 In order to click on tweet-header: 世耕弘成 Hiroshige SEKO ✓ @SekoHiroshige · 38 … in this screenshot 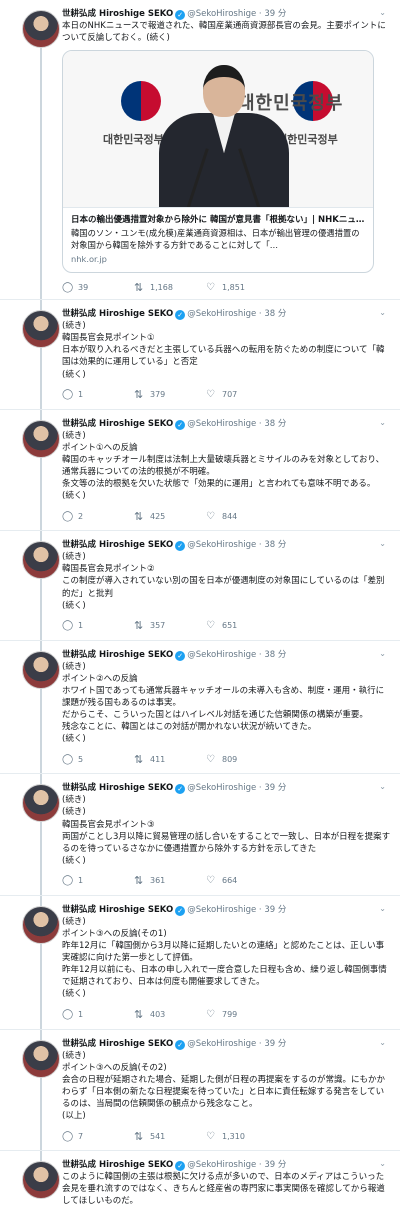, I will do `click(227, 424)`.